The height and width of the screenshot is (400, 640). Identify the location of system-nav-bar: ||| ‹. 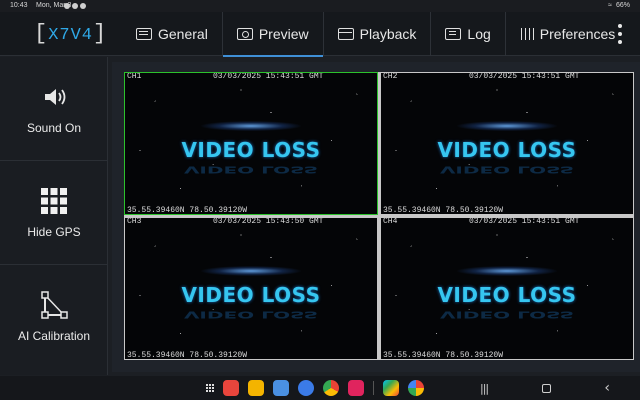
(320, 388).